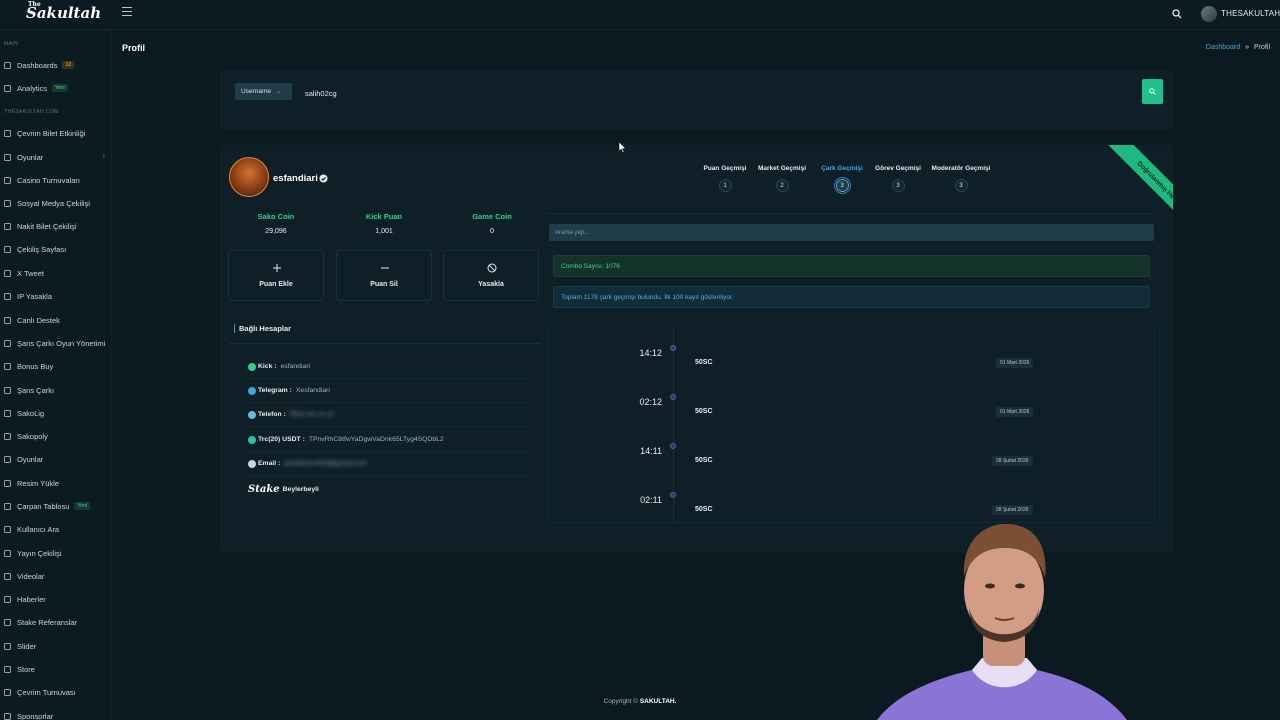  Describe the element at coordinates (1209, 14) in the screenshot. I see `avatar` at that location.